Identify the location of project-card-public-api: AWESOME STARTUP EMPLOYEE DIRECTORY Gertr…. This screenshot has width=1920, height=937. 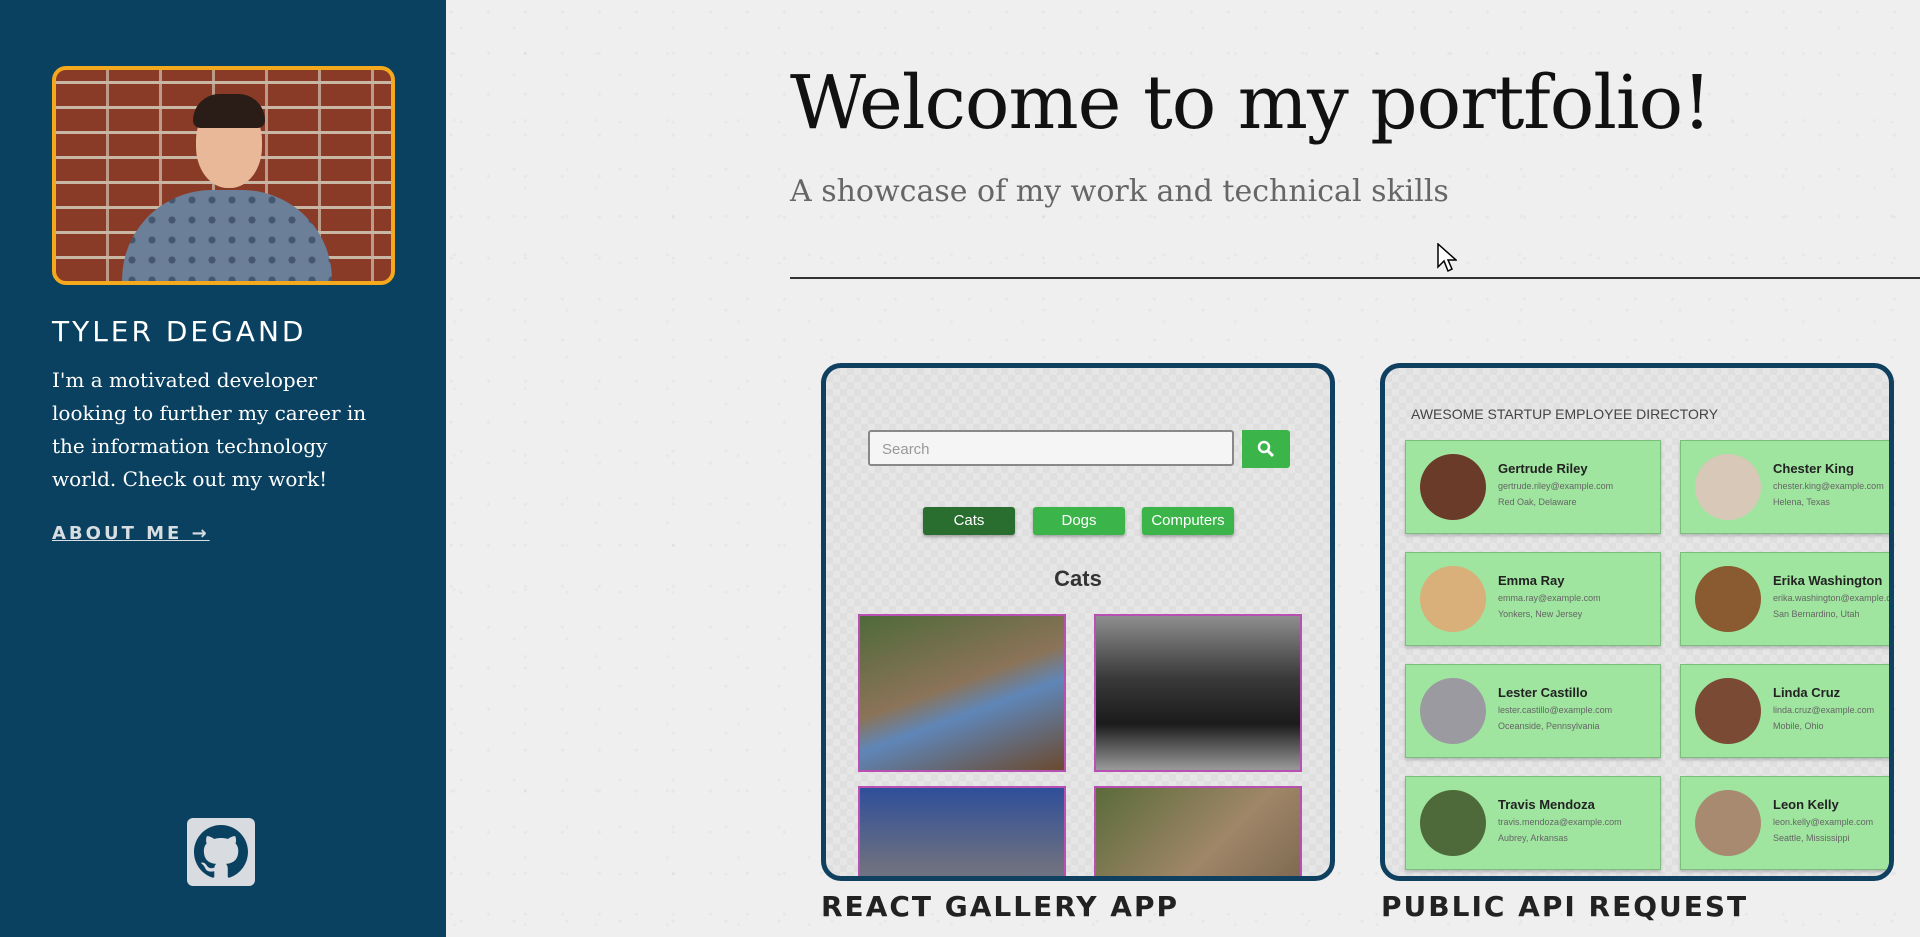
(1637, 622).